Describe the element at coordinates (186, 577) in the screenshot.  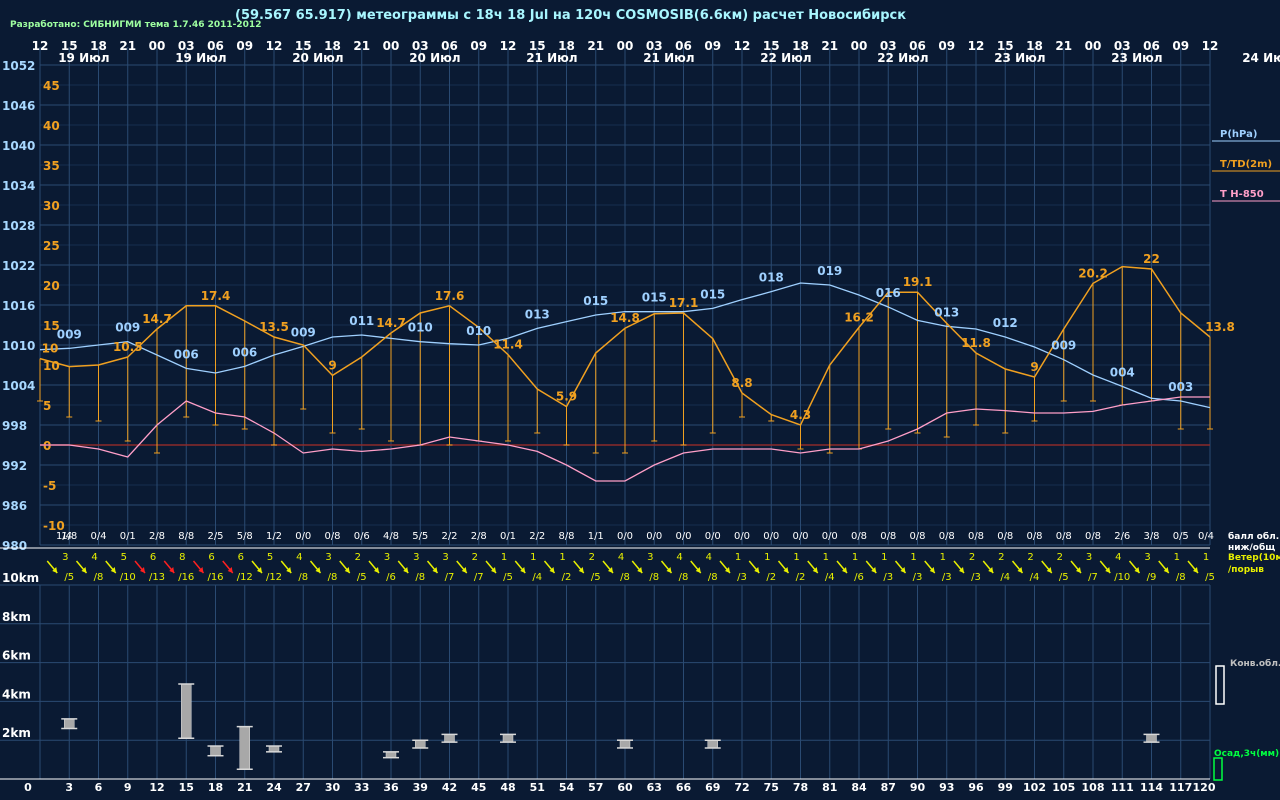
I see `wind-gust-label: /16` at that location.